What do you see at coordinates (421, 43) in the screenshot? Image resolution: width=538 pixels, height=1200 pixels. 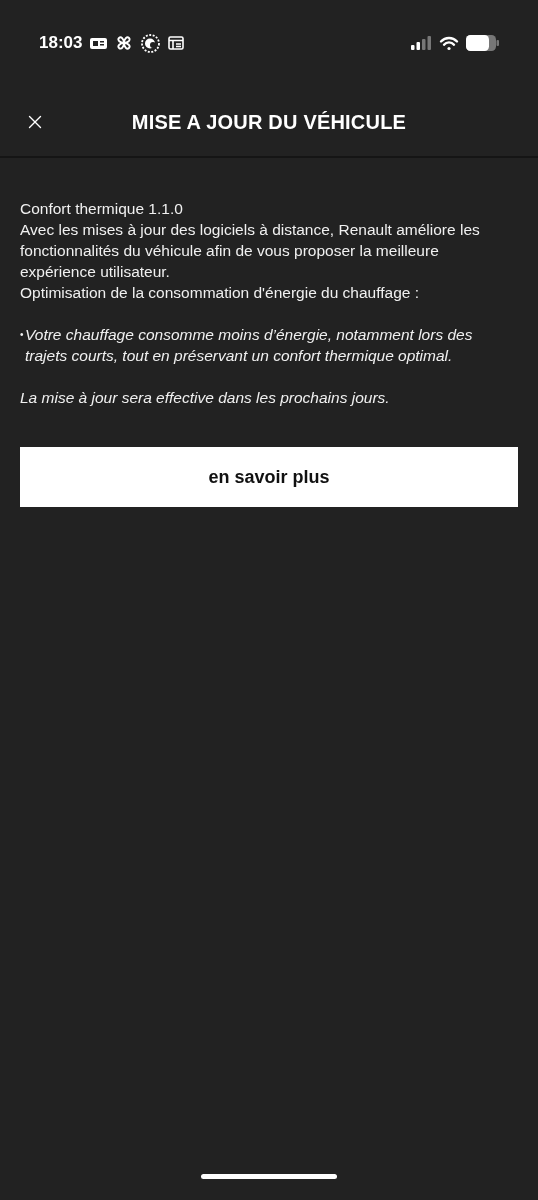 I see `signal-icon` at bounding box center [421, 43].